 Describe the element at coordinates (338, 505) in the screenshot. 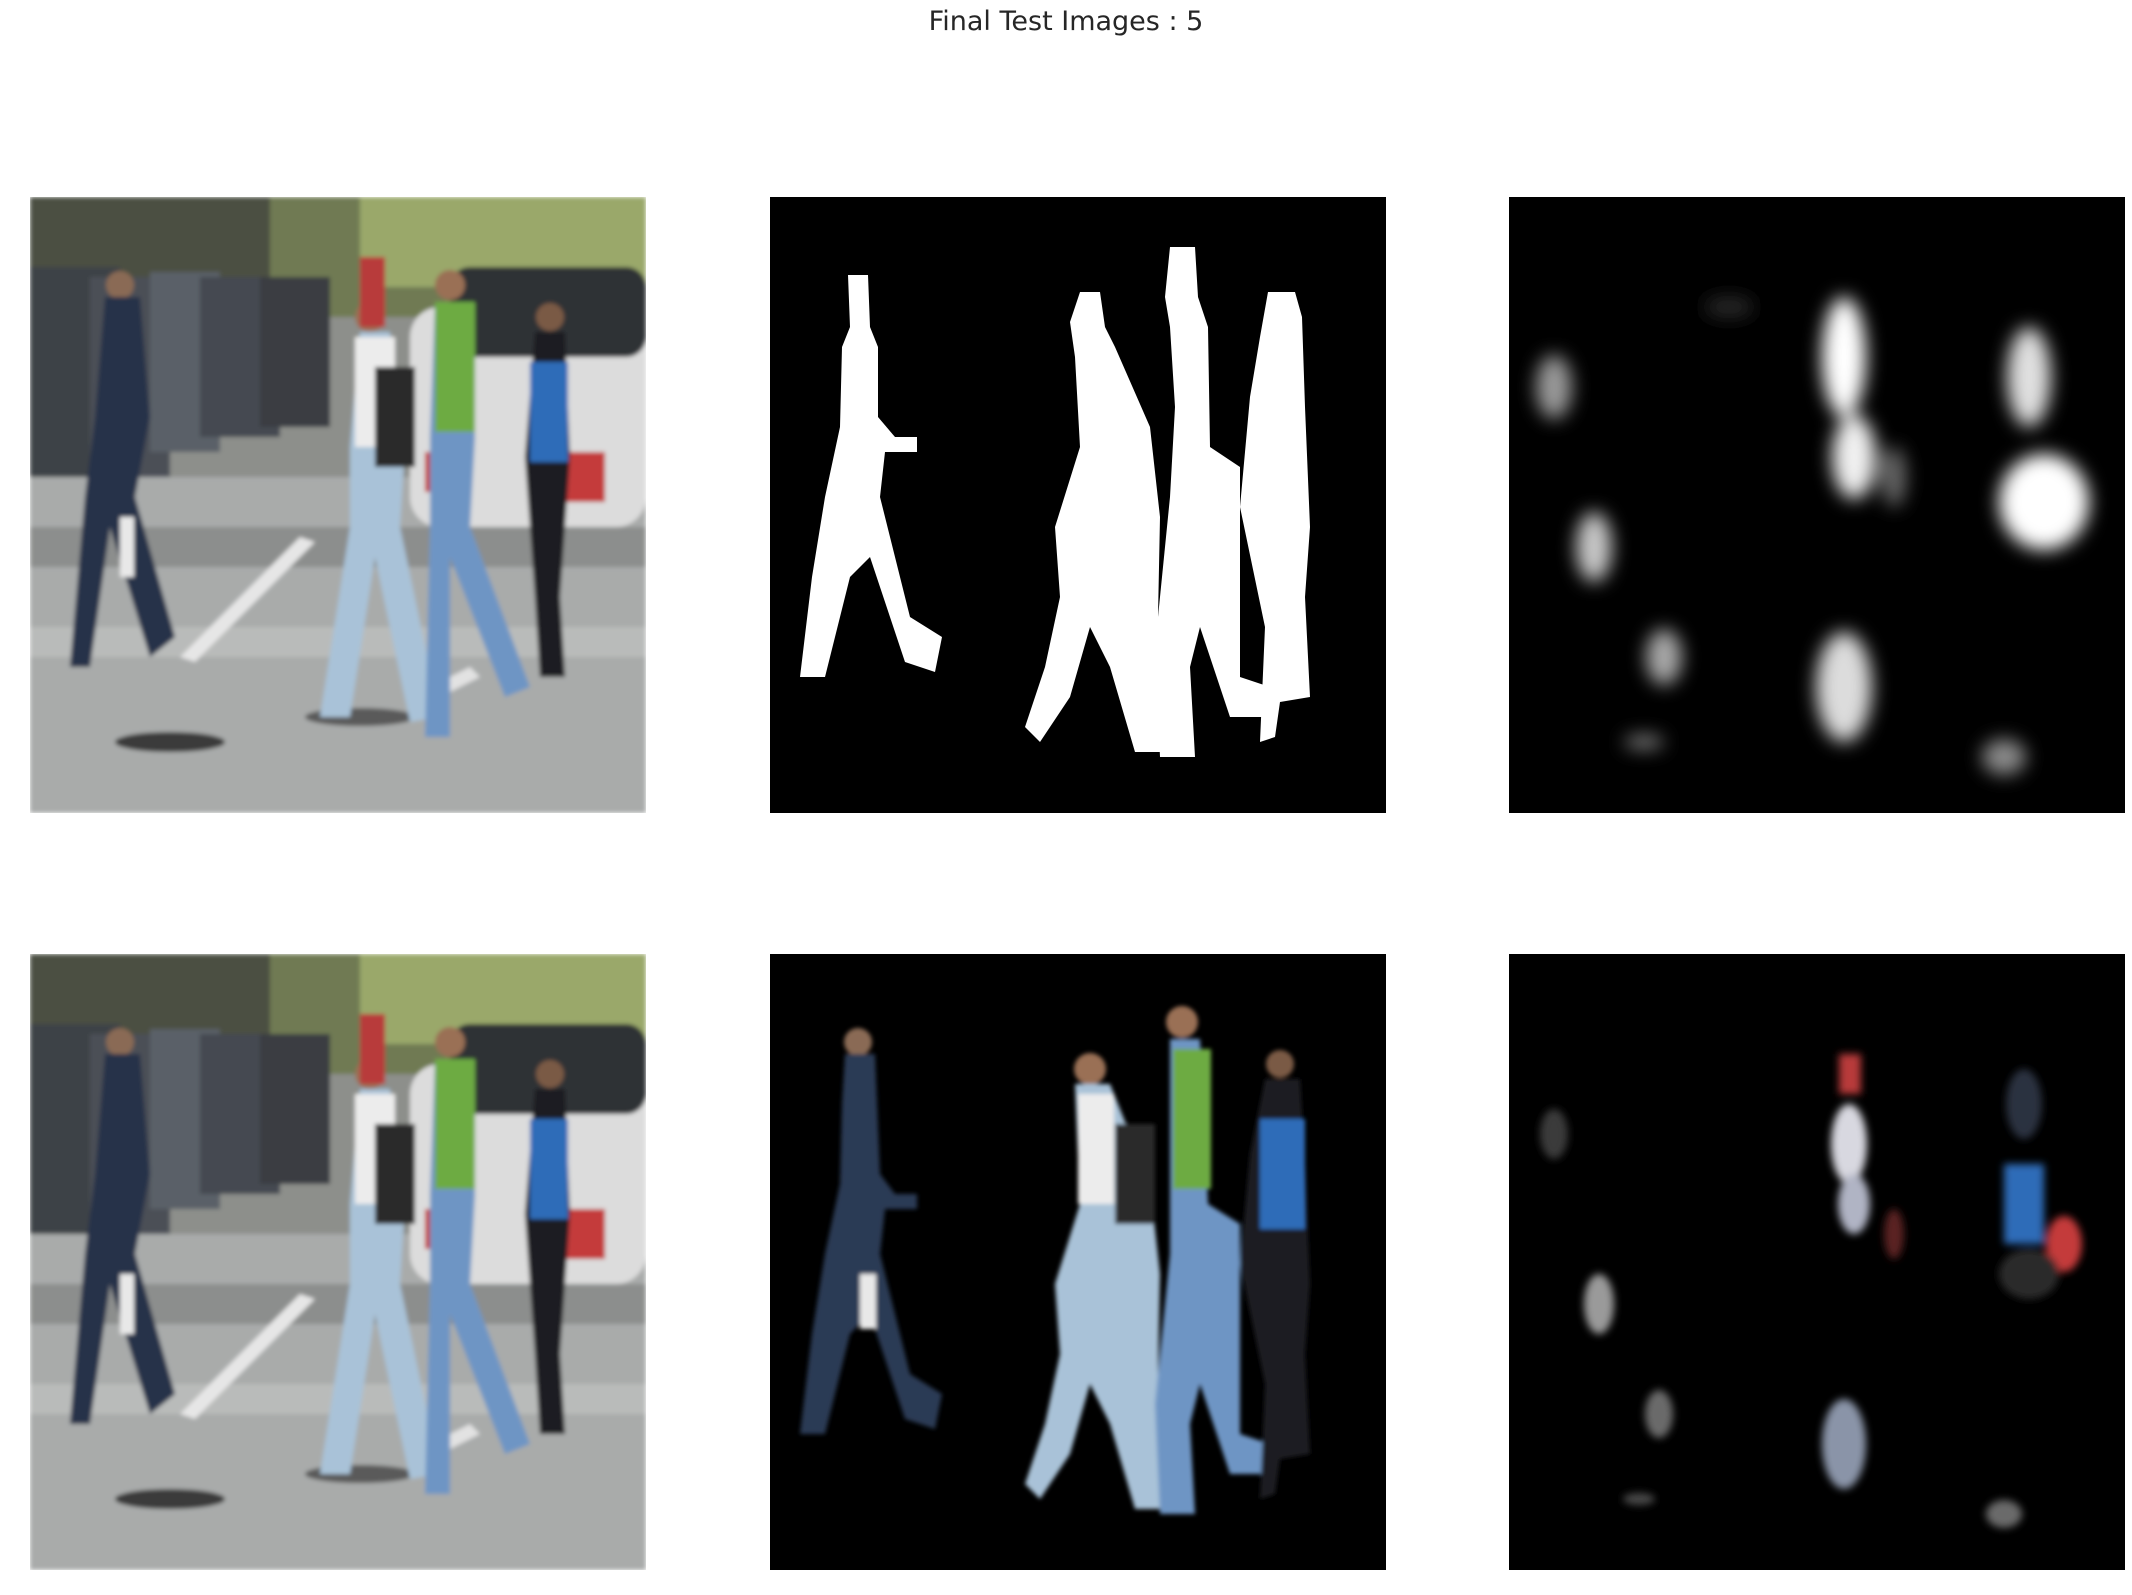

I see `input-image` at that location.